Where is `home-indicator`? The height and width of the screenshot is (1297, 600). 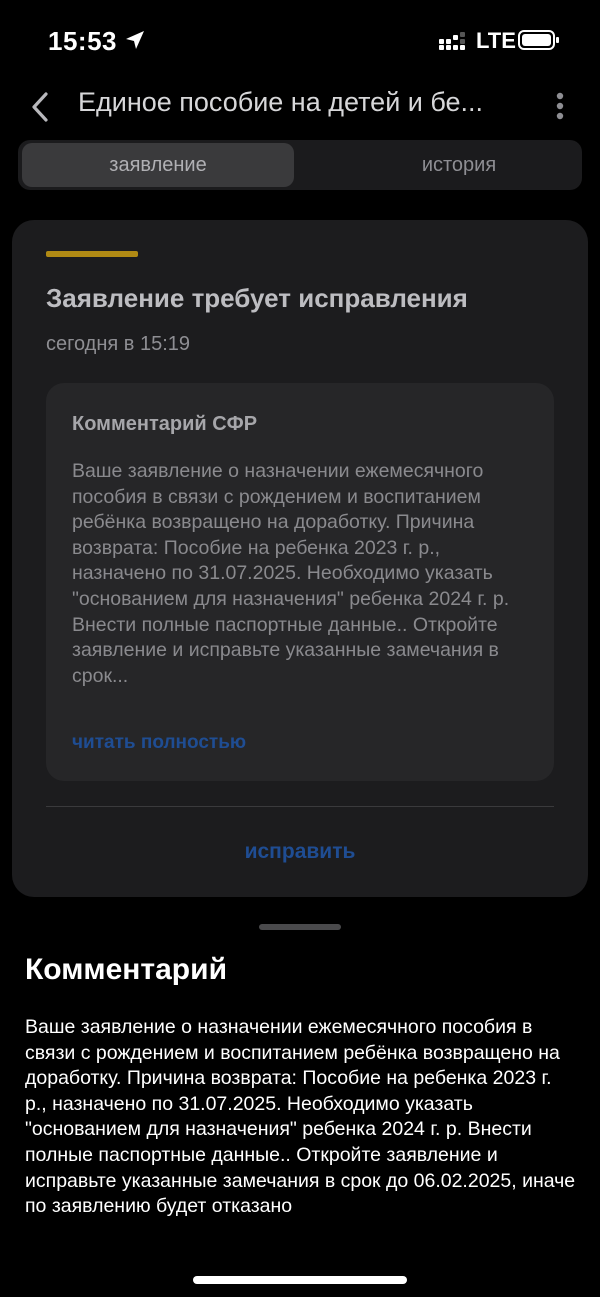 home-indicator is located at coordinates (300, 1280).